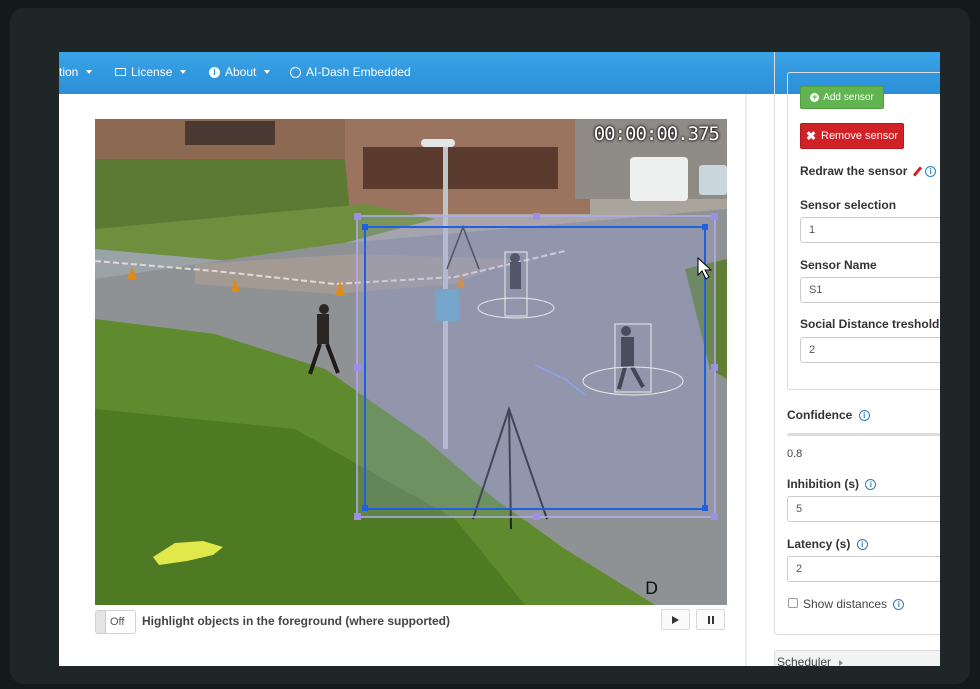 The width and height of the screenshot is (980, 689). What do you see at coordinates (819, 544) in the screenshot?
I see `latency-label: Latency (s)` at bounding box center [819, 544].